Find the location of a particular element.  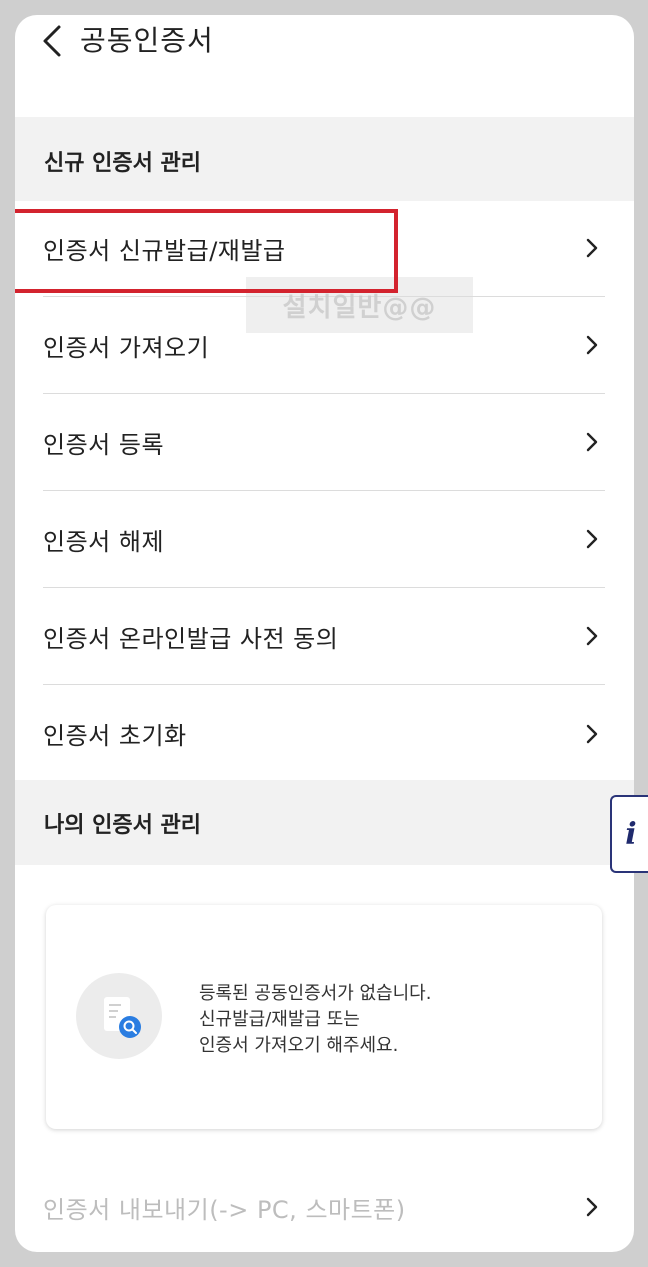

menu-item-label: 인증서 해제 is located at coordinates (104, 541).